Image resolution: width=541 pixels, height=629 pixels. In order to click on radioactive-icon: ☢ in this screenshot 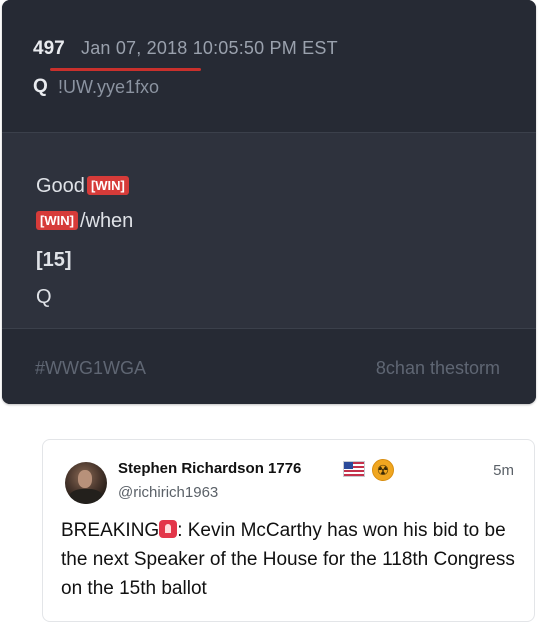, I will do `click(383, 470)`.